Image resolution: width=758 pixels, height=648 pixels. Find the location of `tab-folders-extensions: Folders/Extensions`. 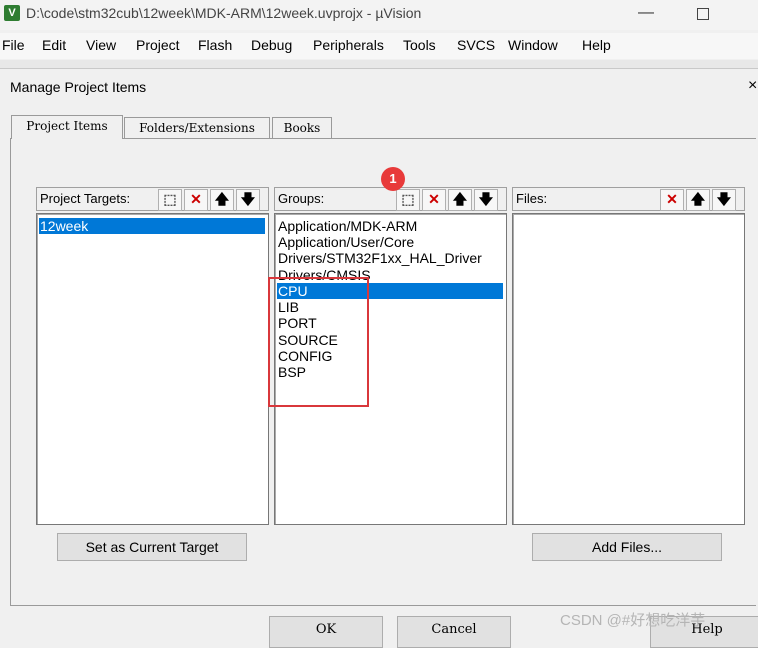

tab-folders-extensions: Folders/Extensions is located at coordinates (197, 127).